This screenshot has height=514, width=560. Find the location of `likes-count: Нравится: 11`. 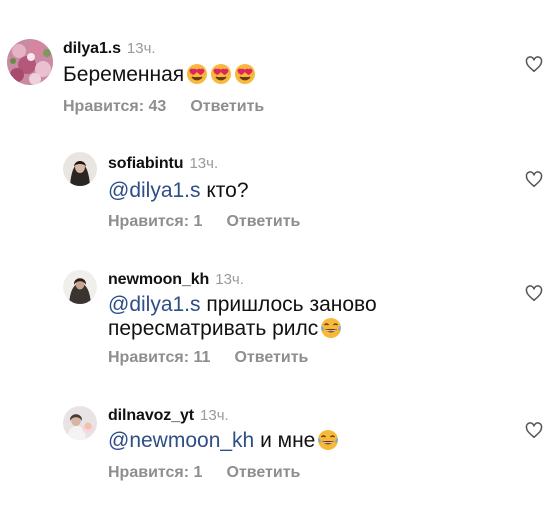

likes-count: Нравится: 11 is located at coordinates (159, 357).